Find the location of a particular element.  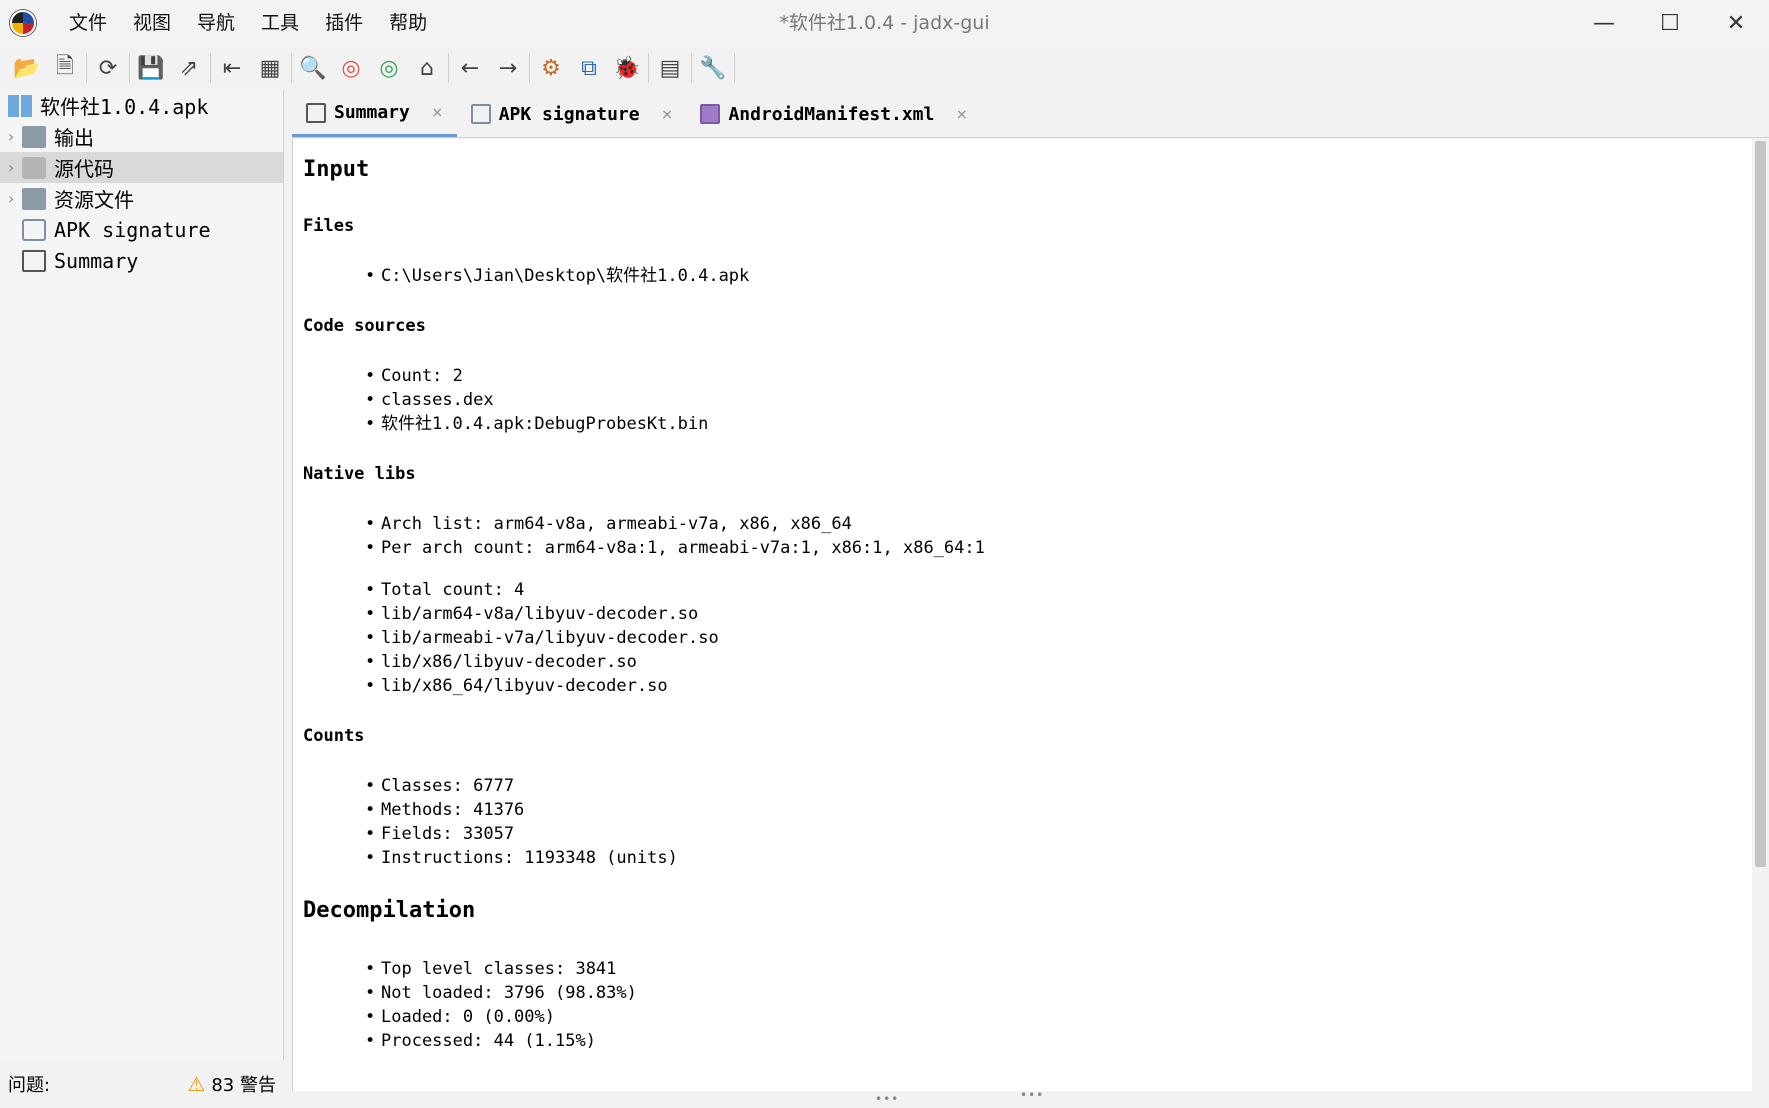

counts-heading: Counts is located at coordinates (334, 736).